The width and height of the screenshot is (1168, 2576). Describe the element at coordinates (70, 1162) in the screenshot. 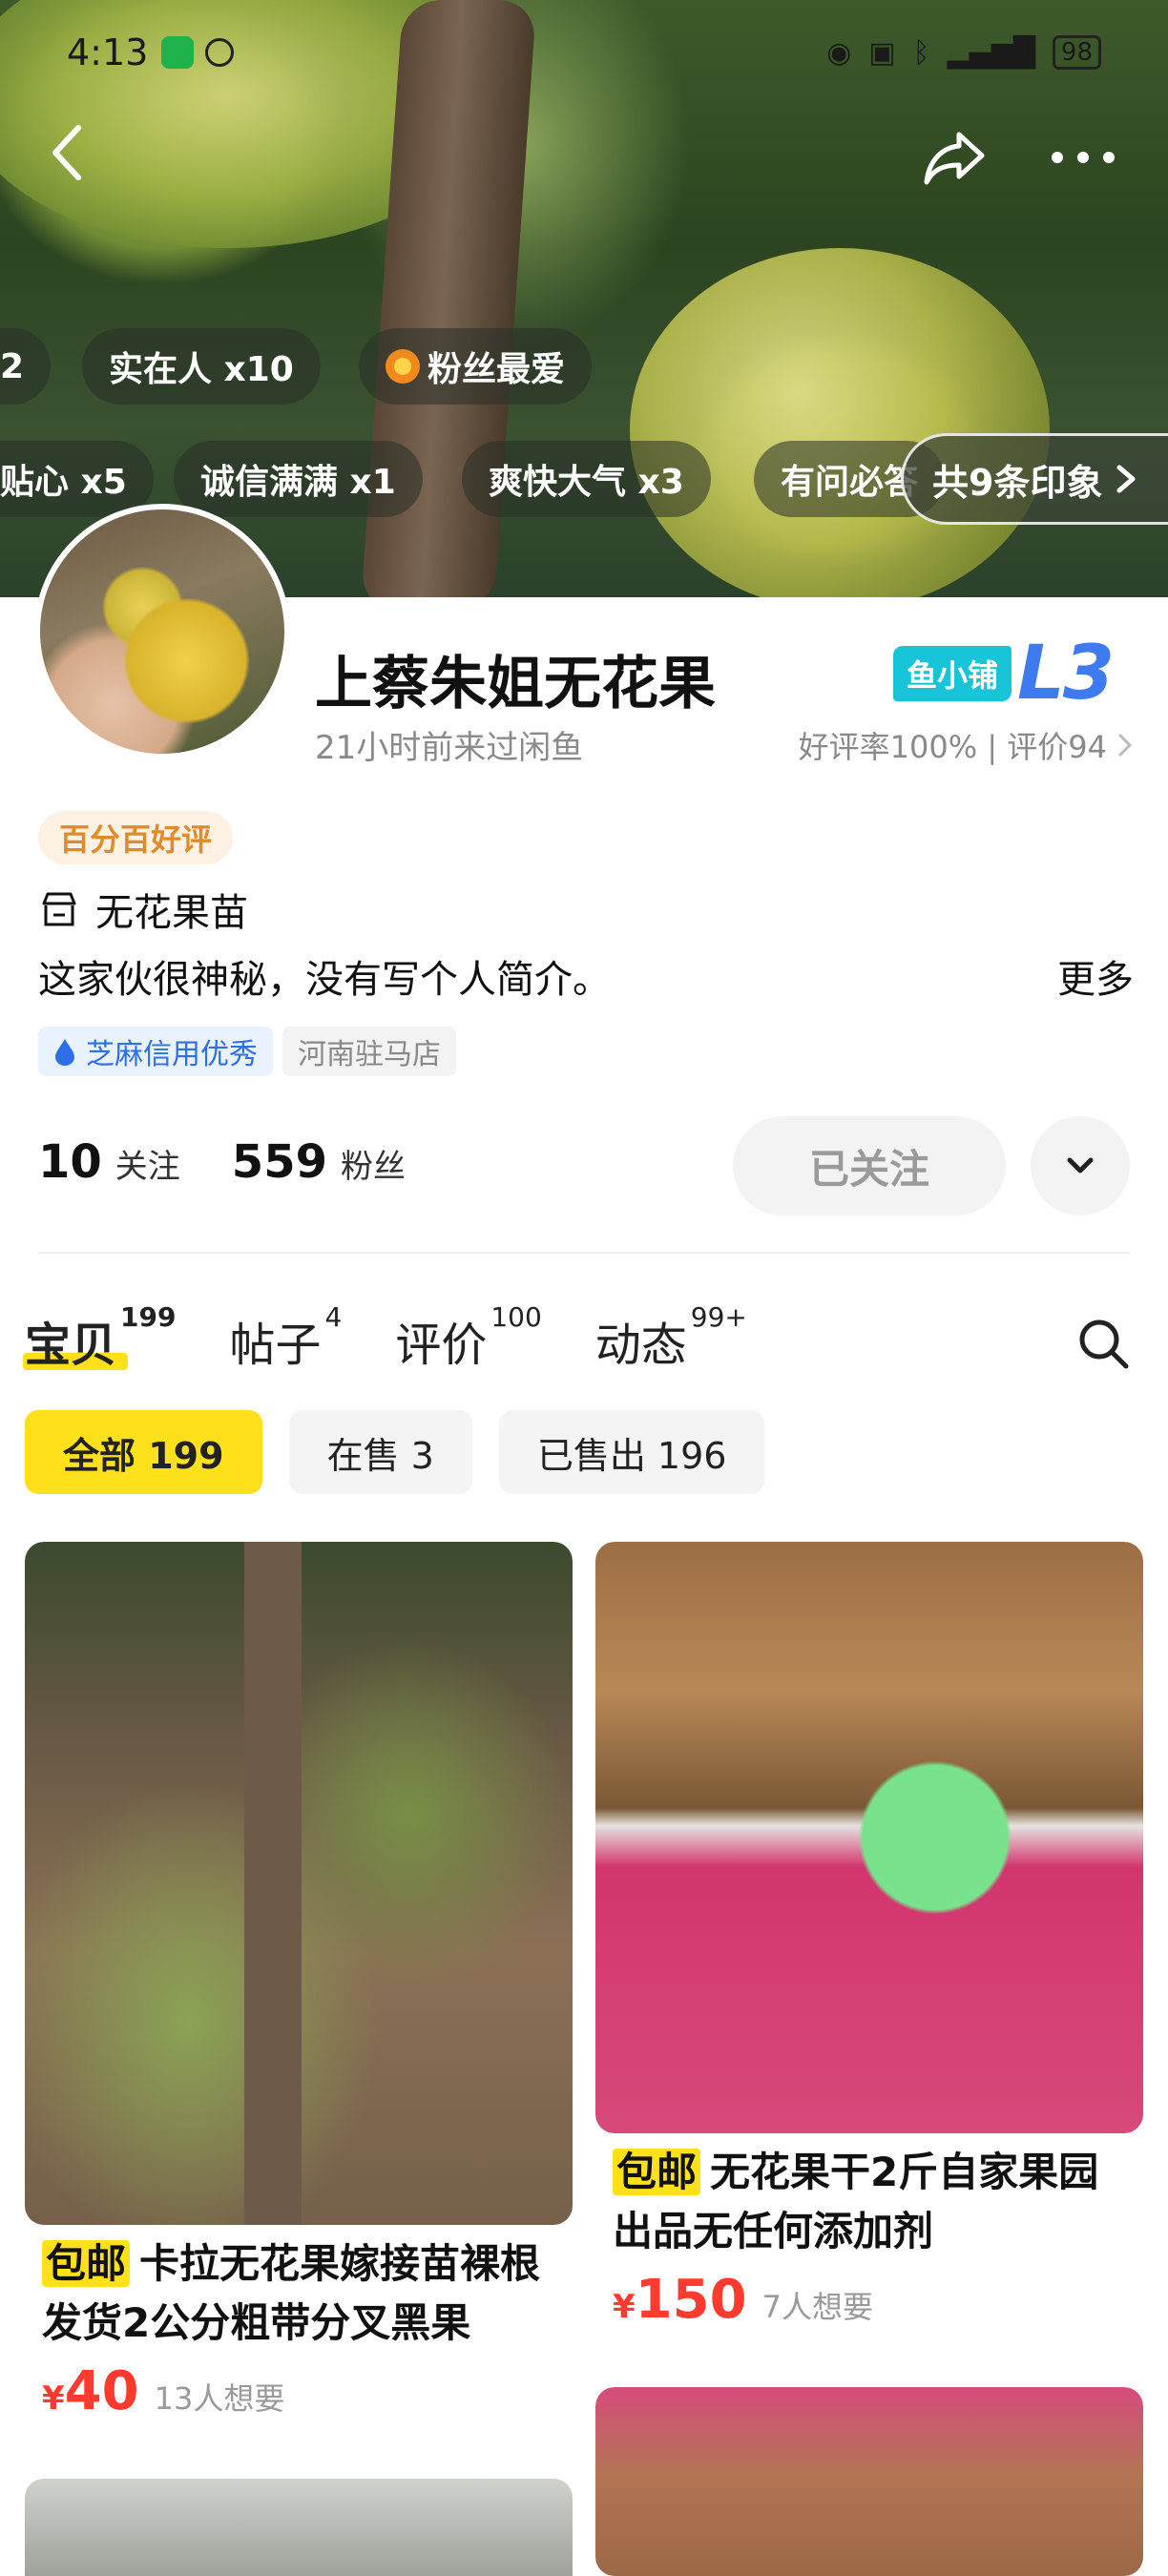

I see `following-count: 10` at that location.